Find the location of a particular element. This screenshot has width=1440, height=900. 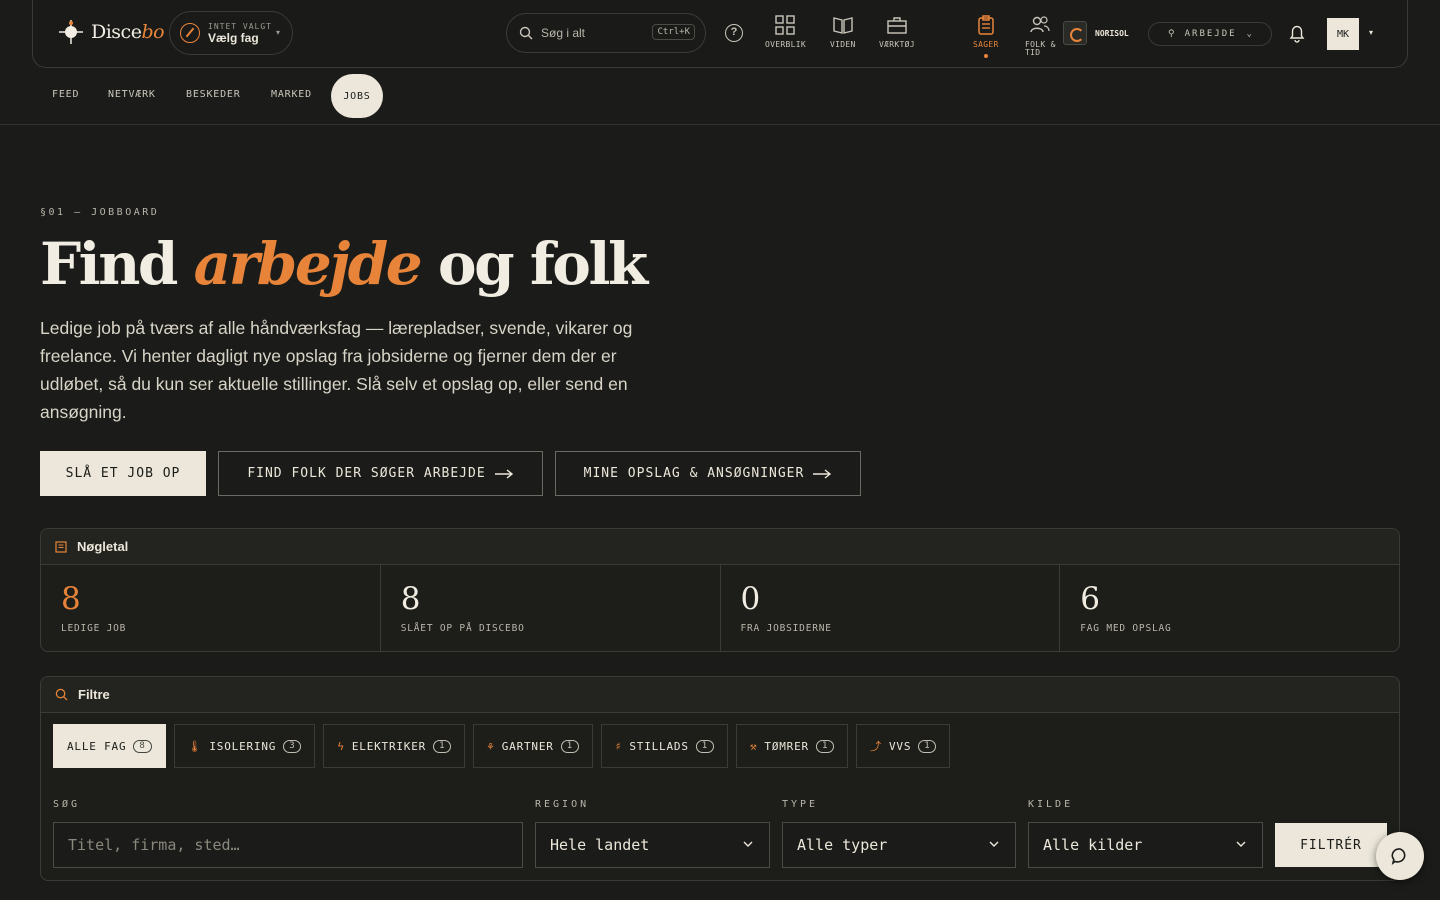

grid-icon is located at coordinates (785, 25).